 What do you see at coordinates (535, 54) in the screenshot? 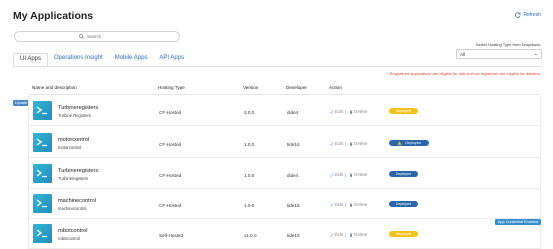
I see `chevron-down-icon: ⌄` at bounding box center [535, 54].